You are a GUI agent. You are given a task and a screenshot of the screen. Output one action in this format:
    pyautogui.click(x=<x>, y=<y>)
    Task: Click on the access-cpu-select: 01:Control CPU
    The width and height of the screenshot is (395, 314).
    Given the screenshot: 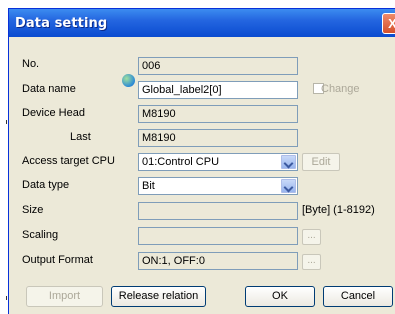 What is the action you would take?
    pyautogui.click(x=218, y=162)
    